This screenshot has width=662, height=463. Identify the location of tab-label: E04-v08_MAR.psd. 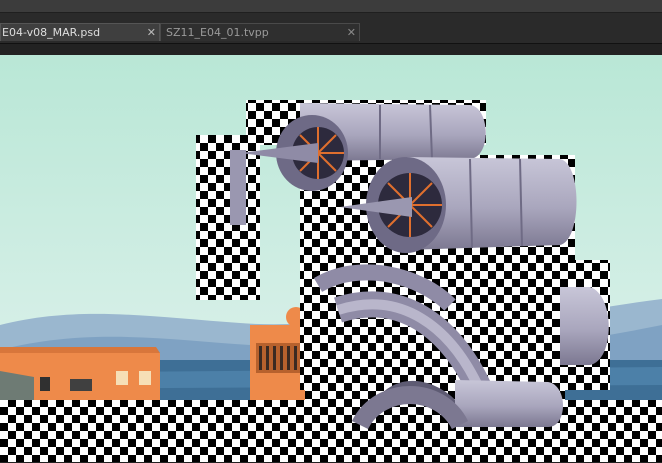
(51, 32).